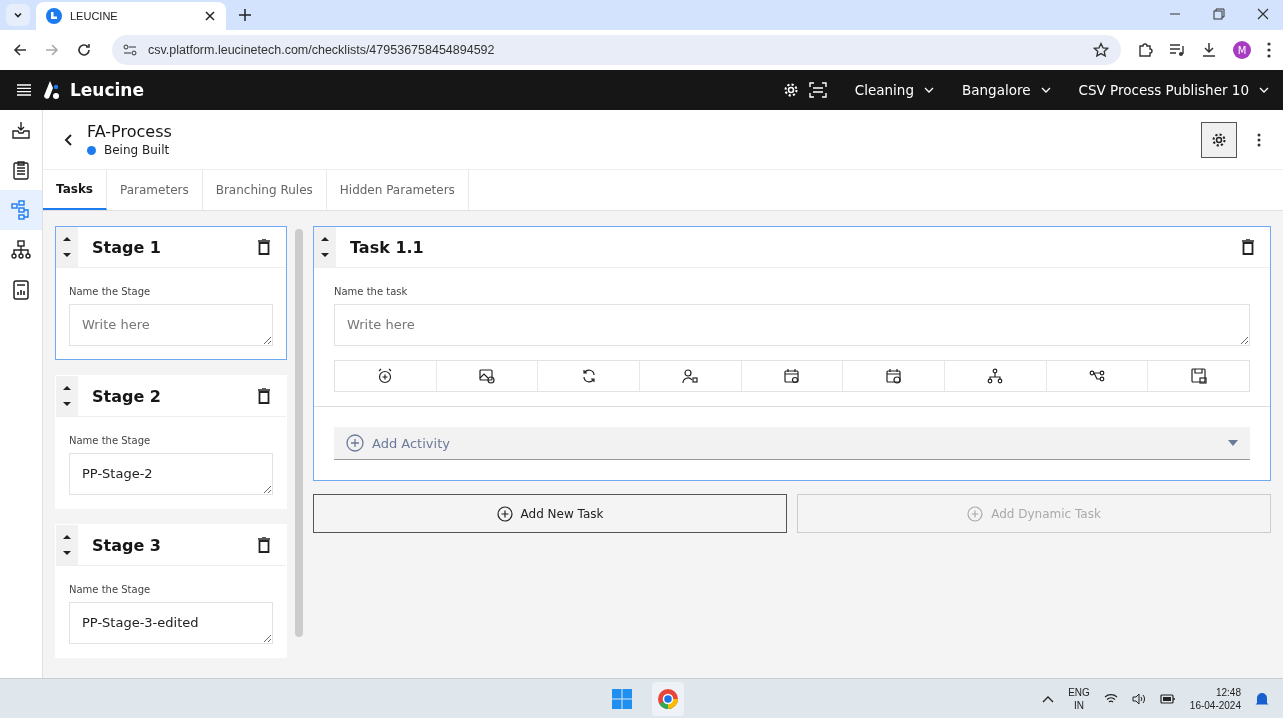 This screenshot has width=1283, height=718. What do you see at coordinates (84, 50) in the screenshot?
I see `reload-icon` at bounding box center [84, 50].